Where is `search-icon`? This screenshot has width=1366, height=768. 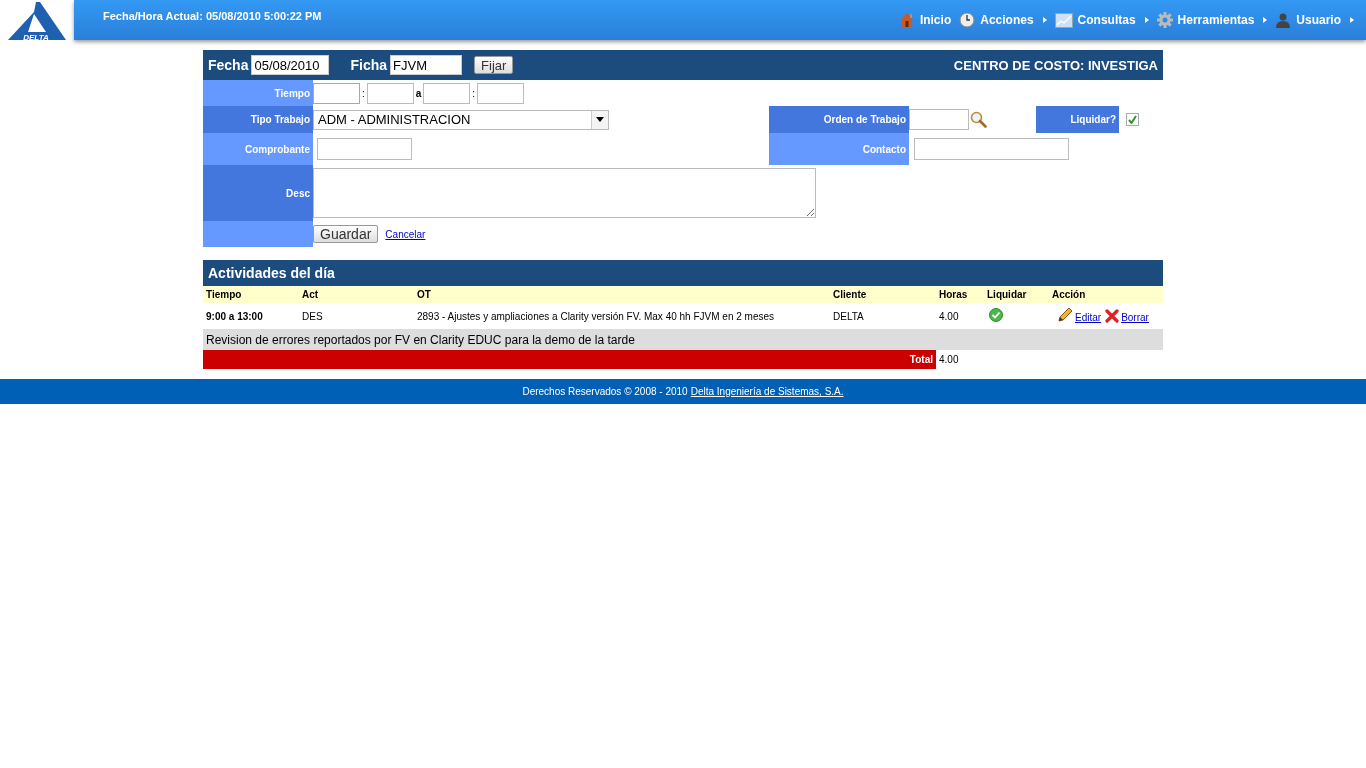
search-icon is located at coordinates (978, 119).